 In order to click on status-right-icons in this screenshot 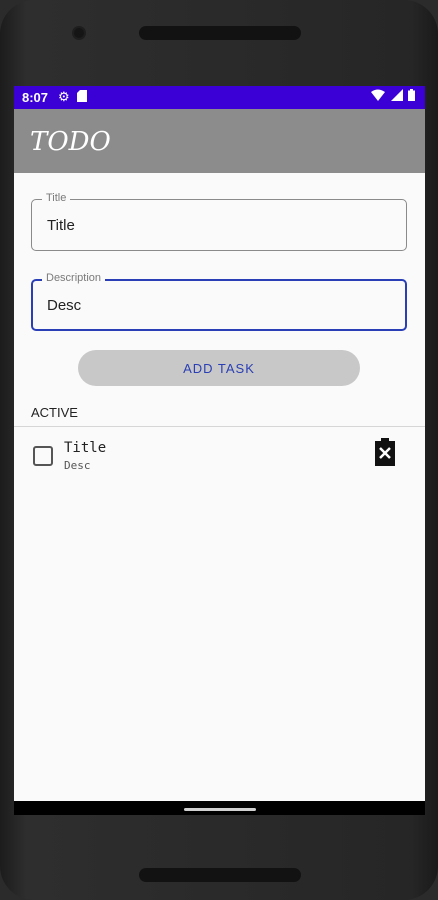, I will do `click(393, 96)`.